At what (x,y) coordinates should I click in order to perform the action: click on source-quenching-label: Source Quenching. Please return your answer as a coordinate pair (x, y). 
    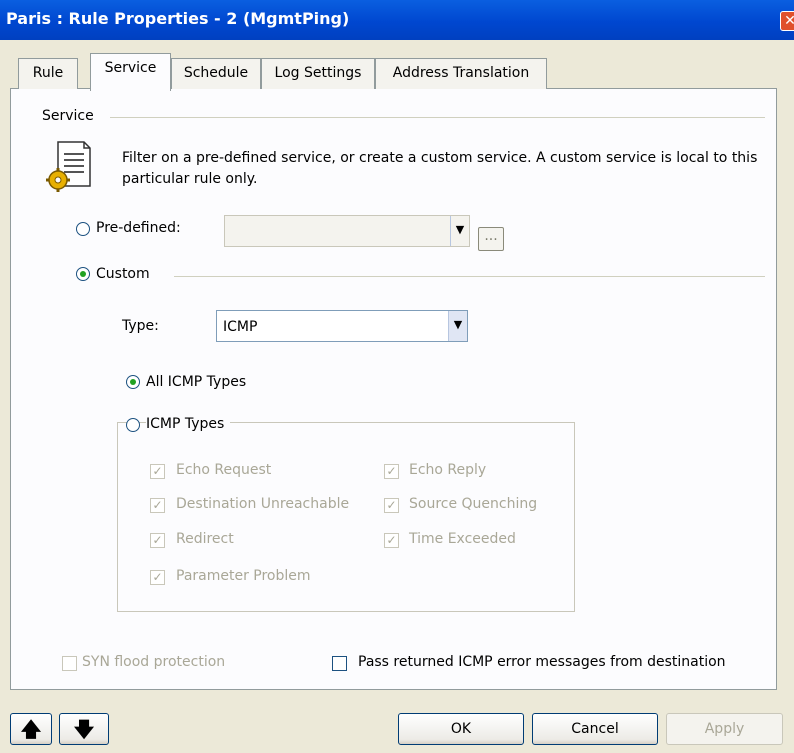
    Looking at the image, I should click on (473, 504).